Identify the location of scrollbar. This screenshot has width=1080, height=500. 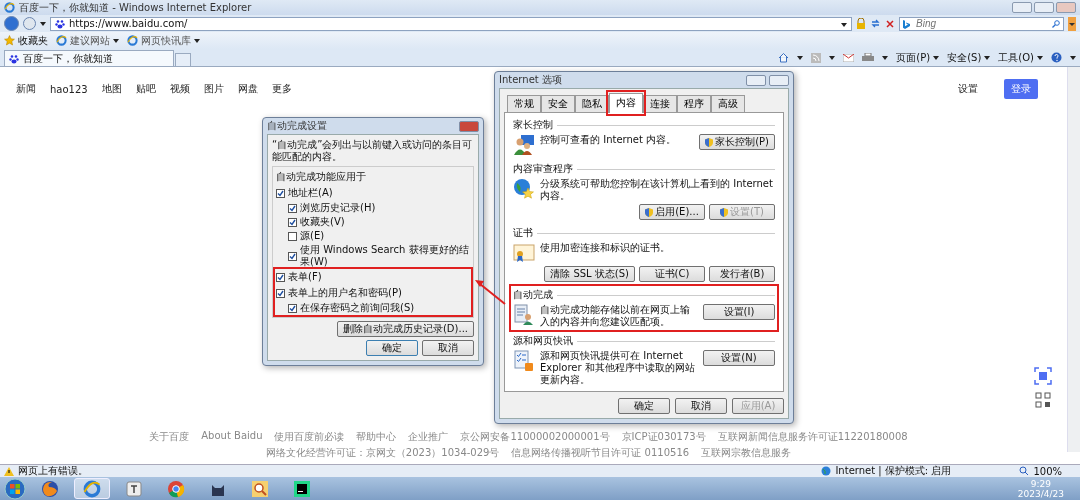
(1073, 259).